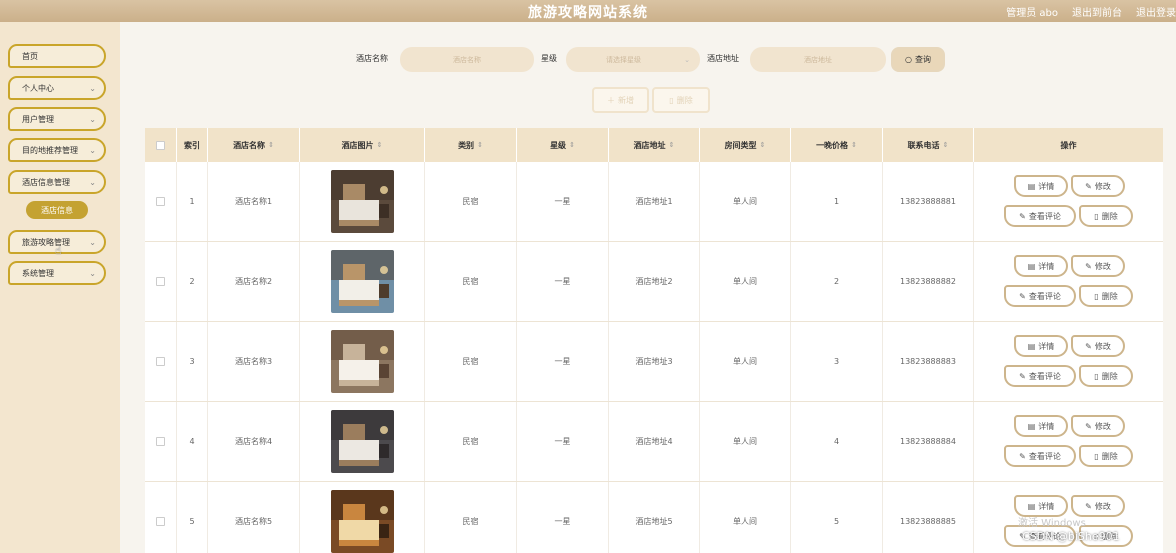 Image resolution: width=1176 pixels, height=553 pixels. What do you see at coordinates (1088, 266) in the screenshot?
I see `pencil-icon: ✎` at bounding box center [1088, 266].